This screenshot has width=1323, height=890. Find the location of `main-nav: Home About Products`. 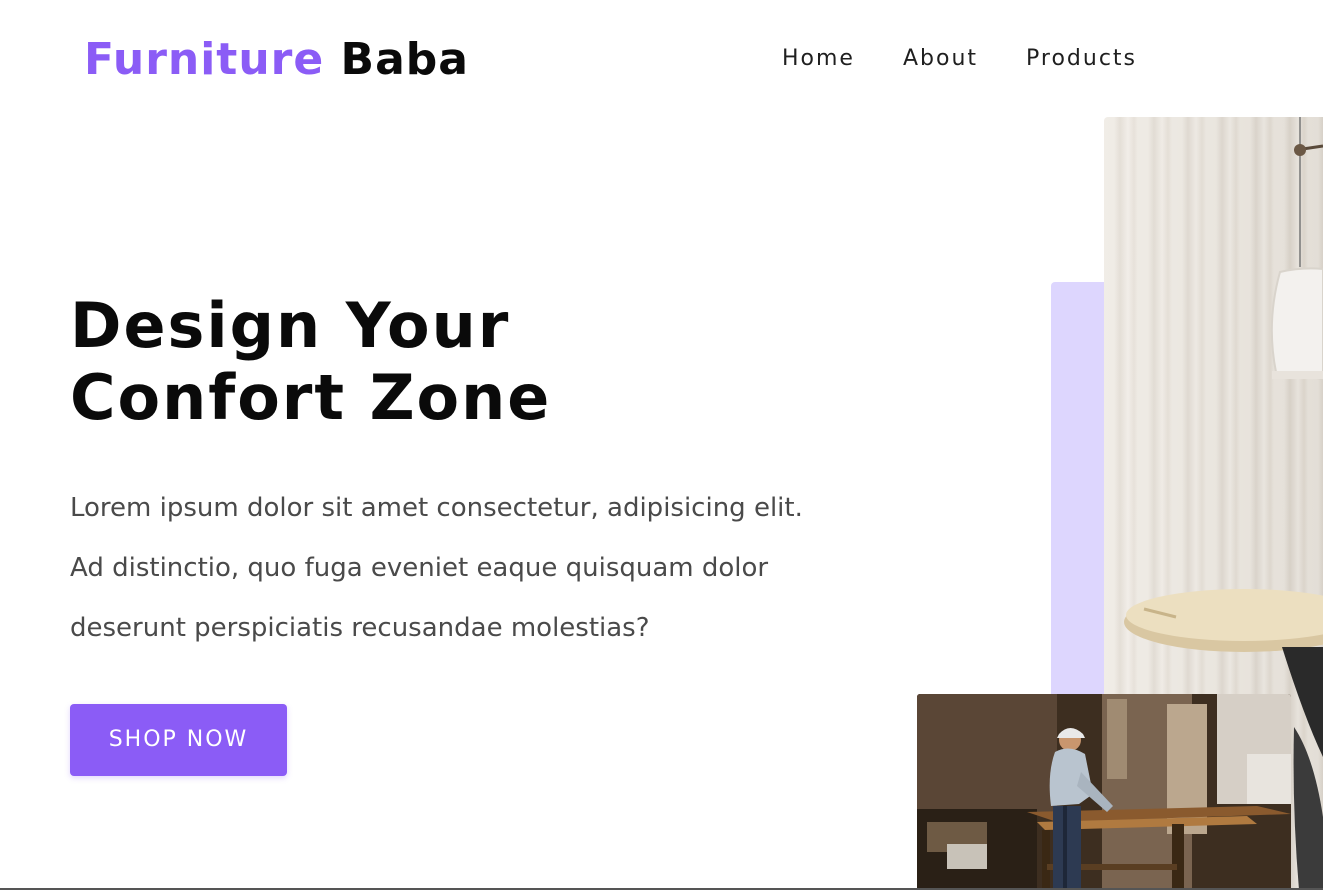

main-nav: Home About Products is located at coordinates (983, 59).